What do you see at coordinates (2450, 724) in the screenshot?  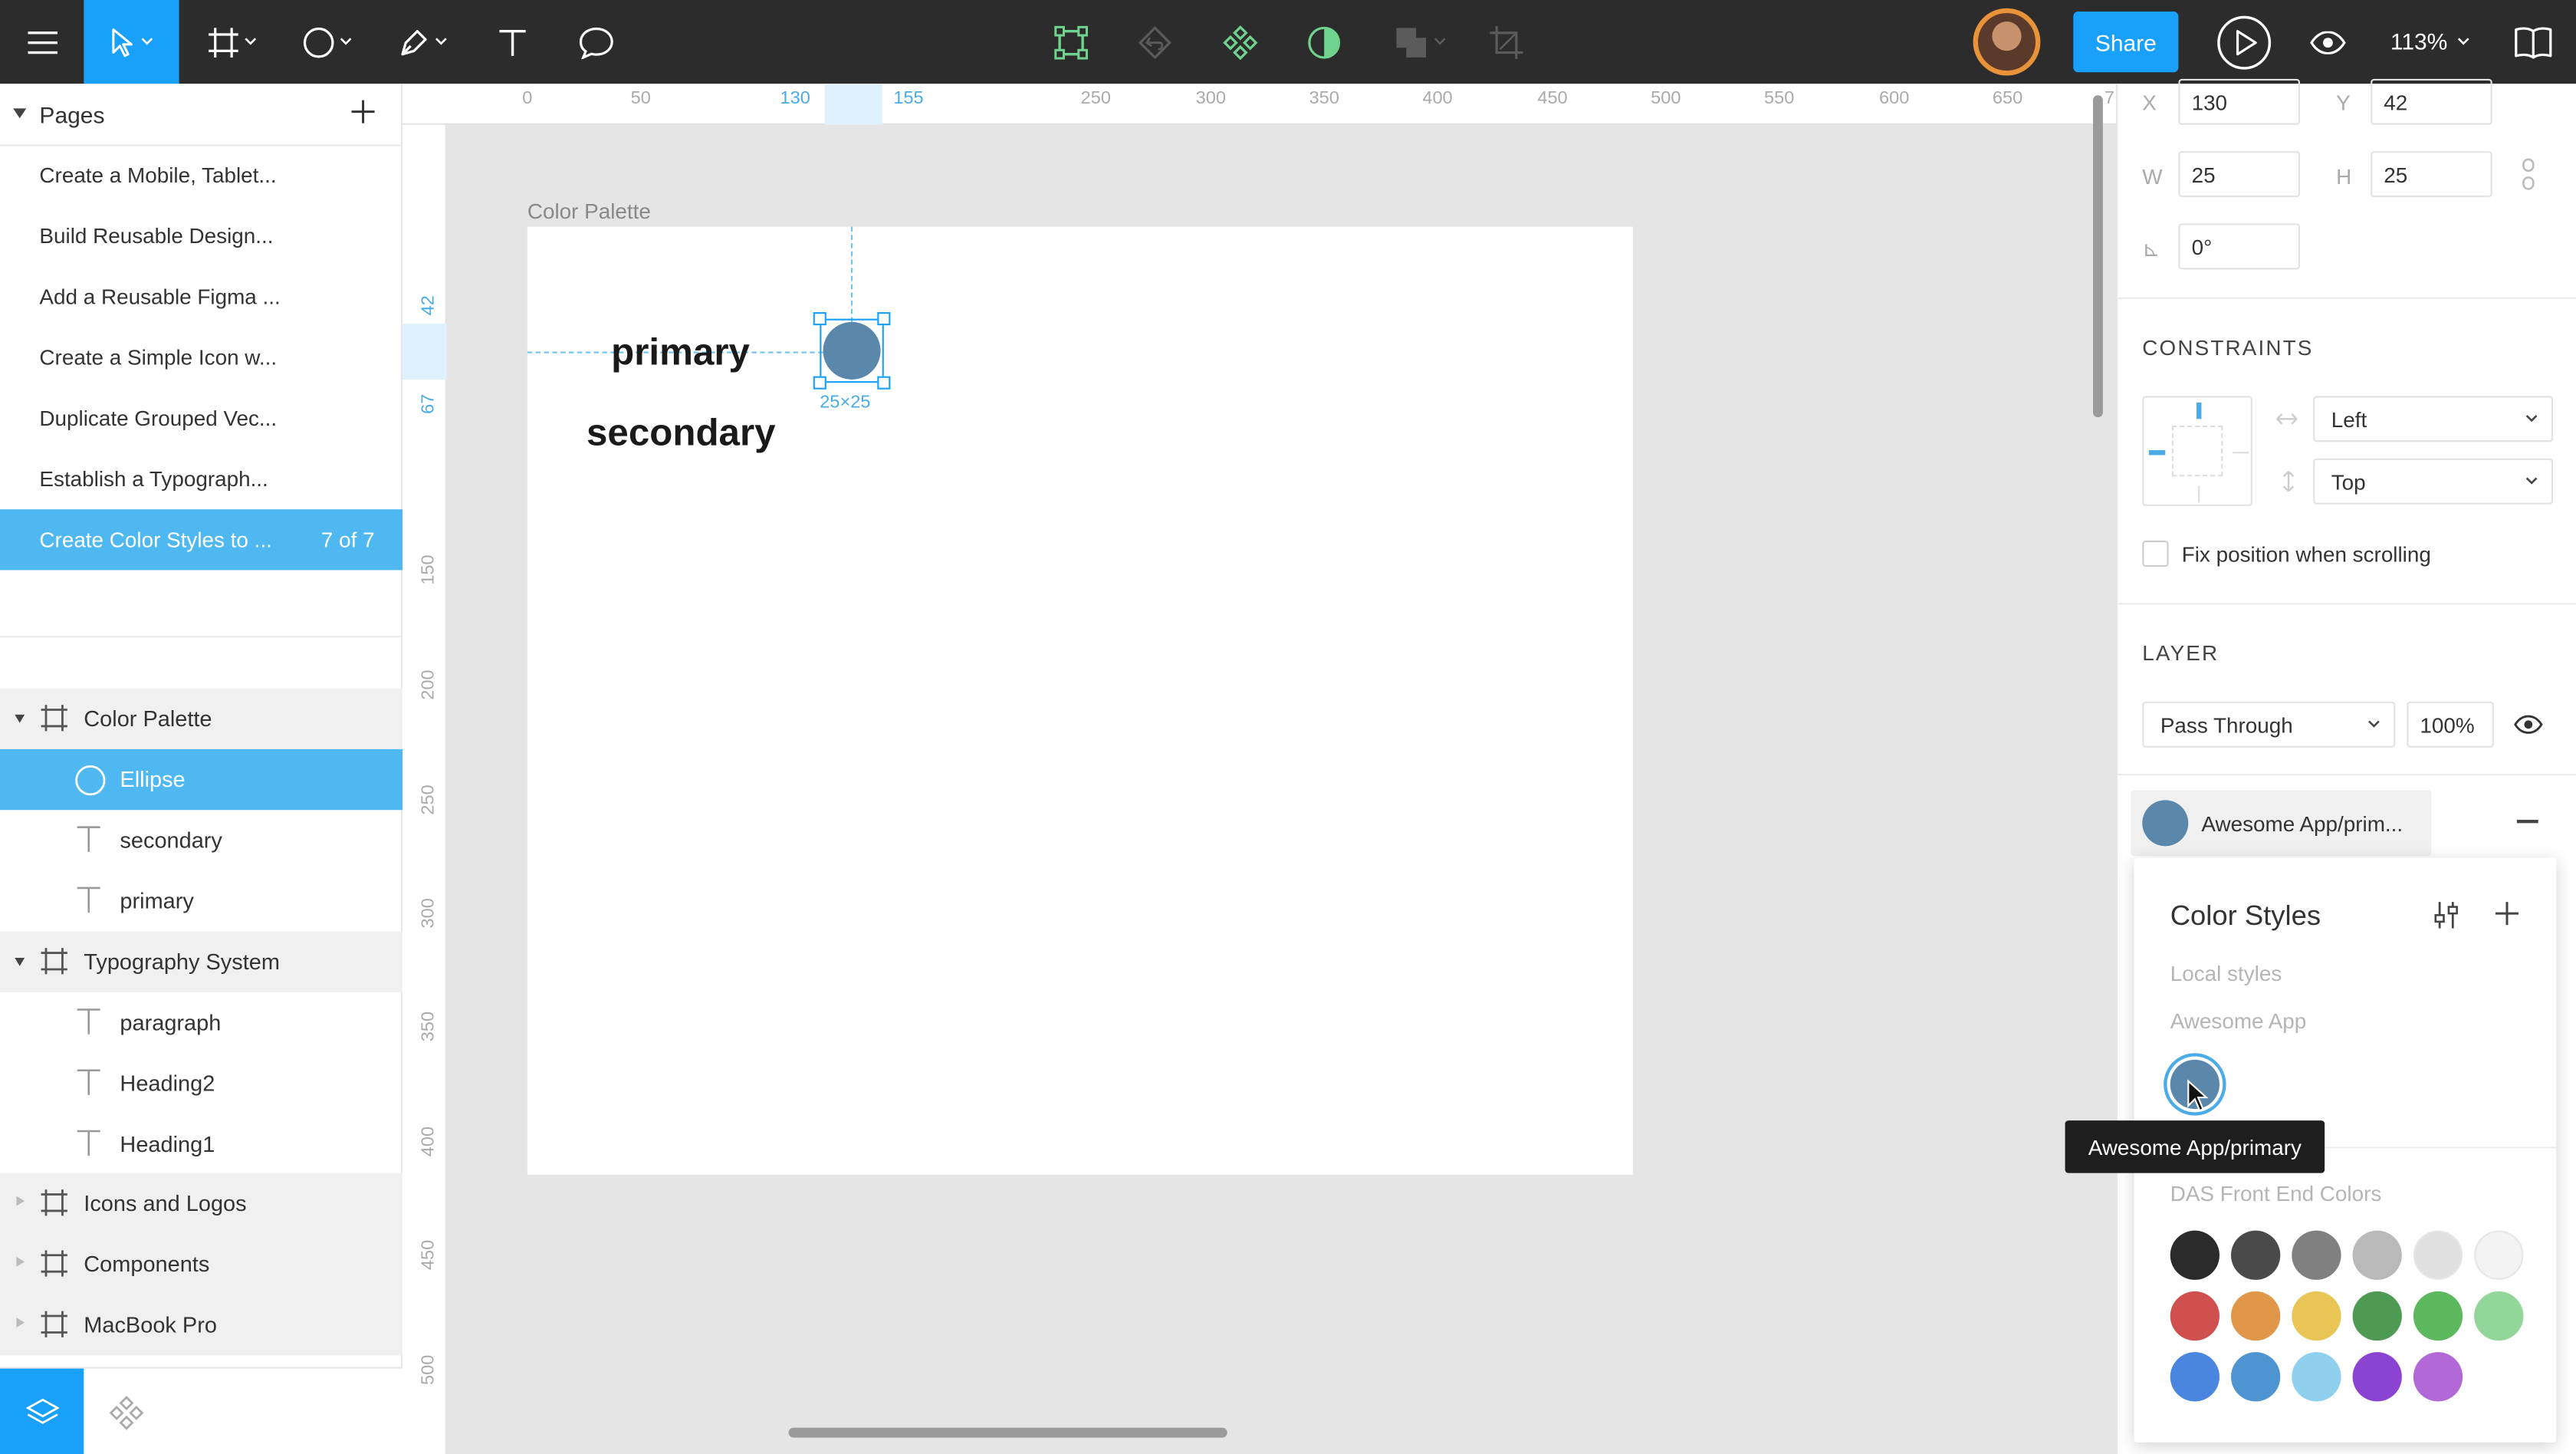 I see `opacity-input: 100%` at bounding box center [2450, 724].